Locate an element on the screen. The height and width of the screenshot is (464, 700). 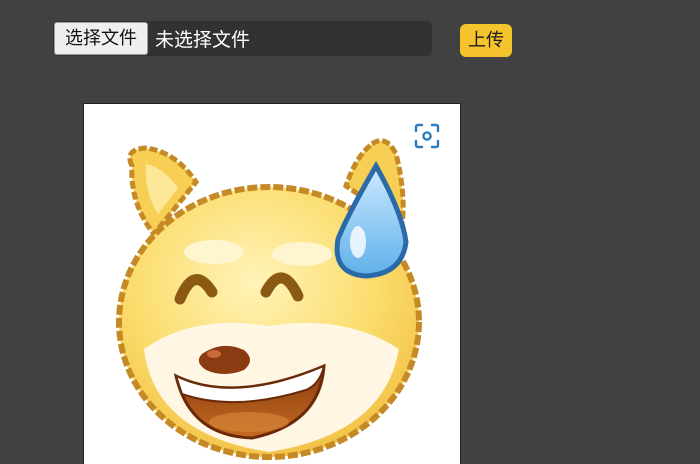
file-status-text: 未选择文件 is located at coordinates (203, 40).